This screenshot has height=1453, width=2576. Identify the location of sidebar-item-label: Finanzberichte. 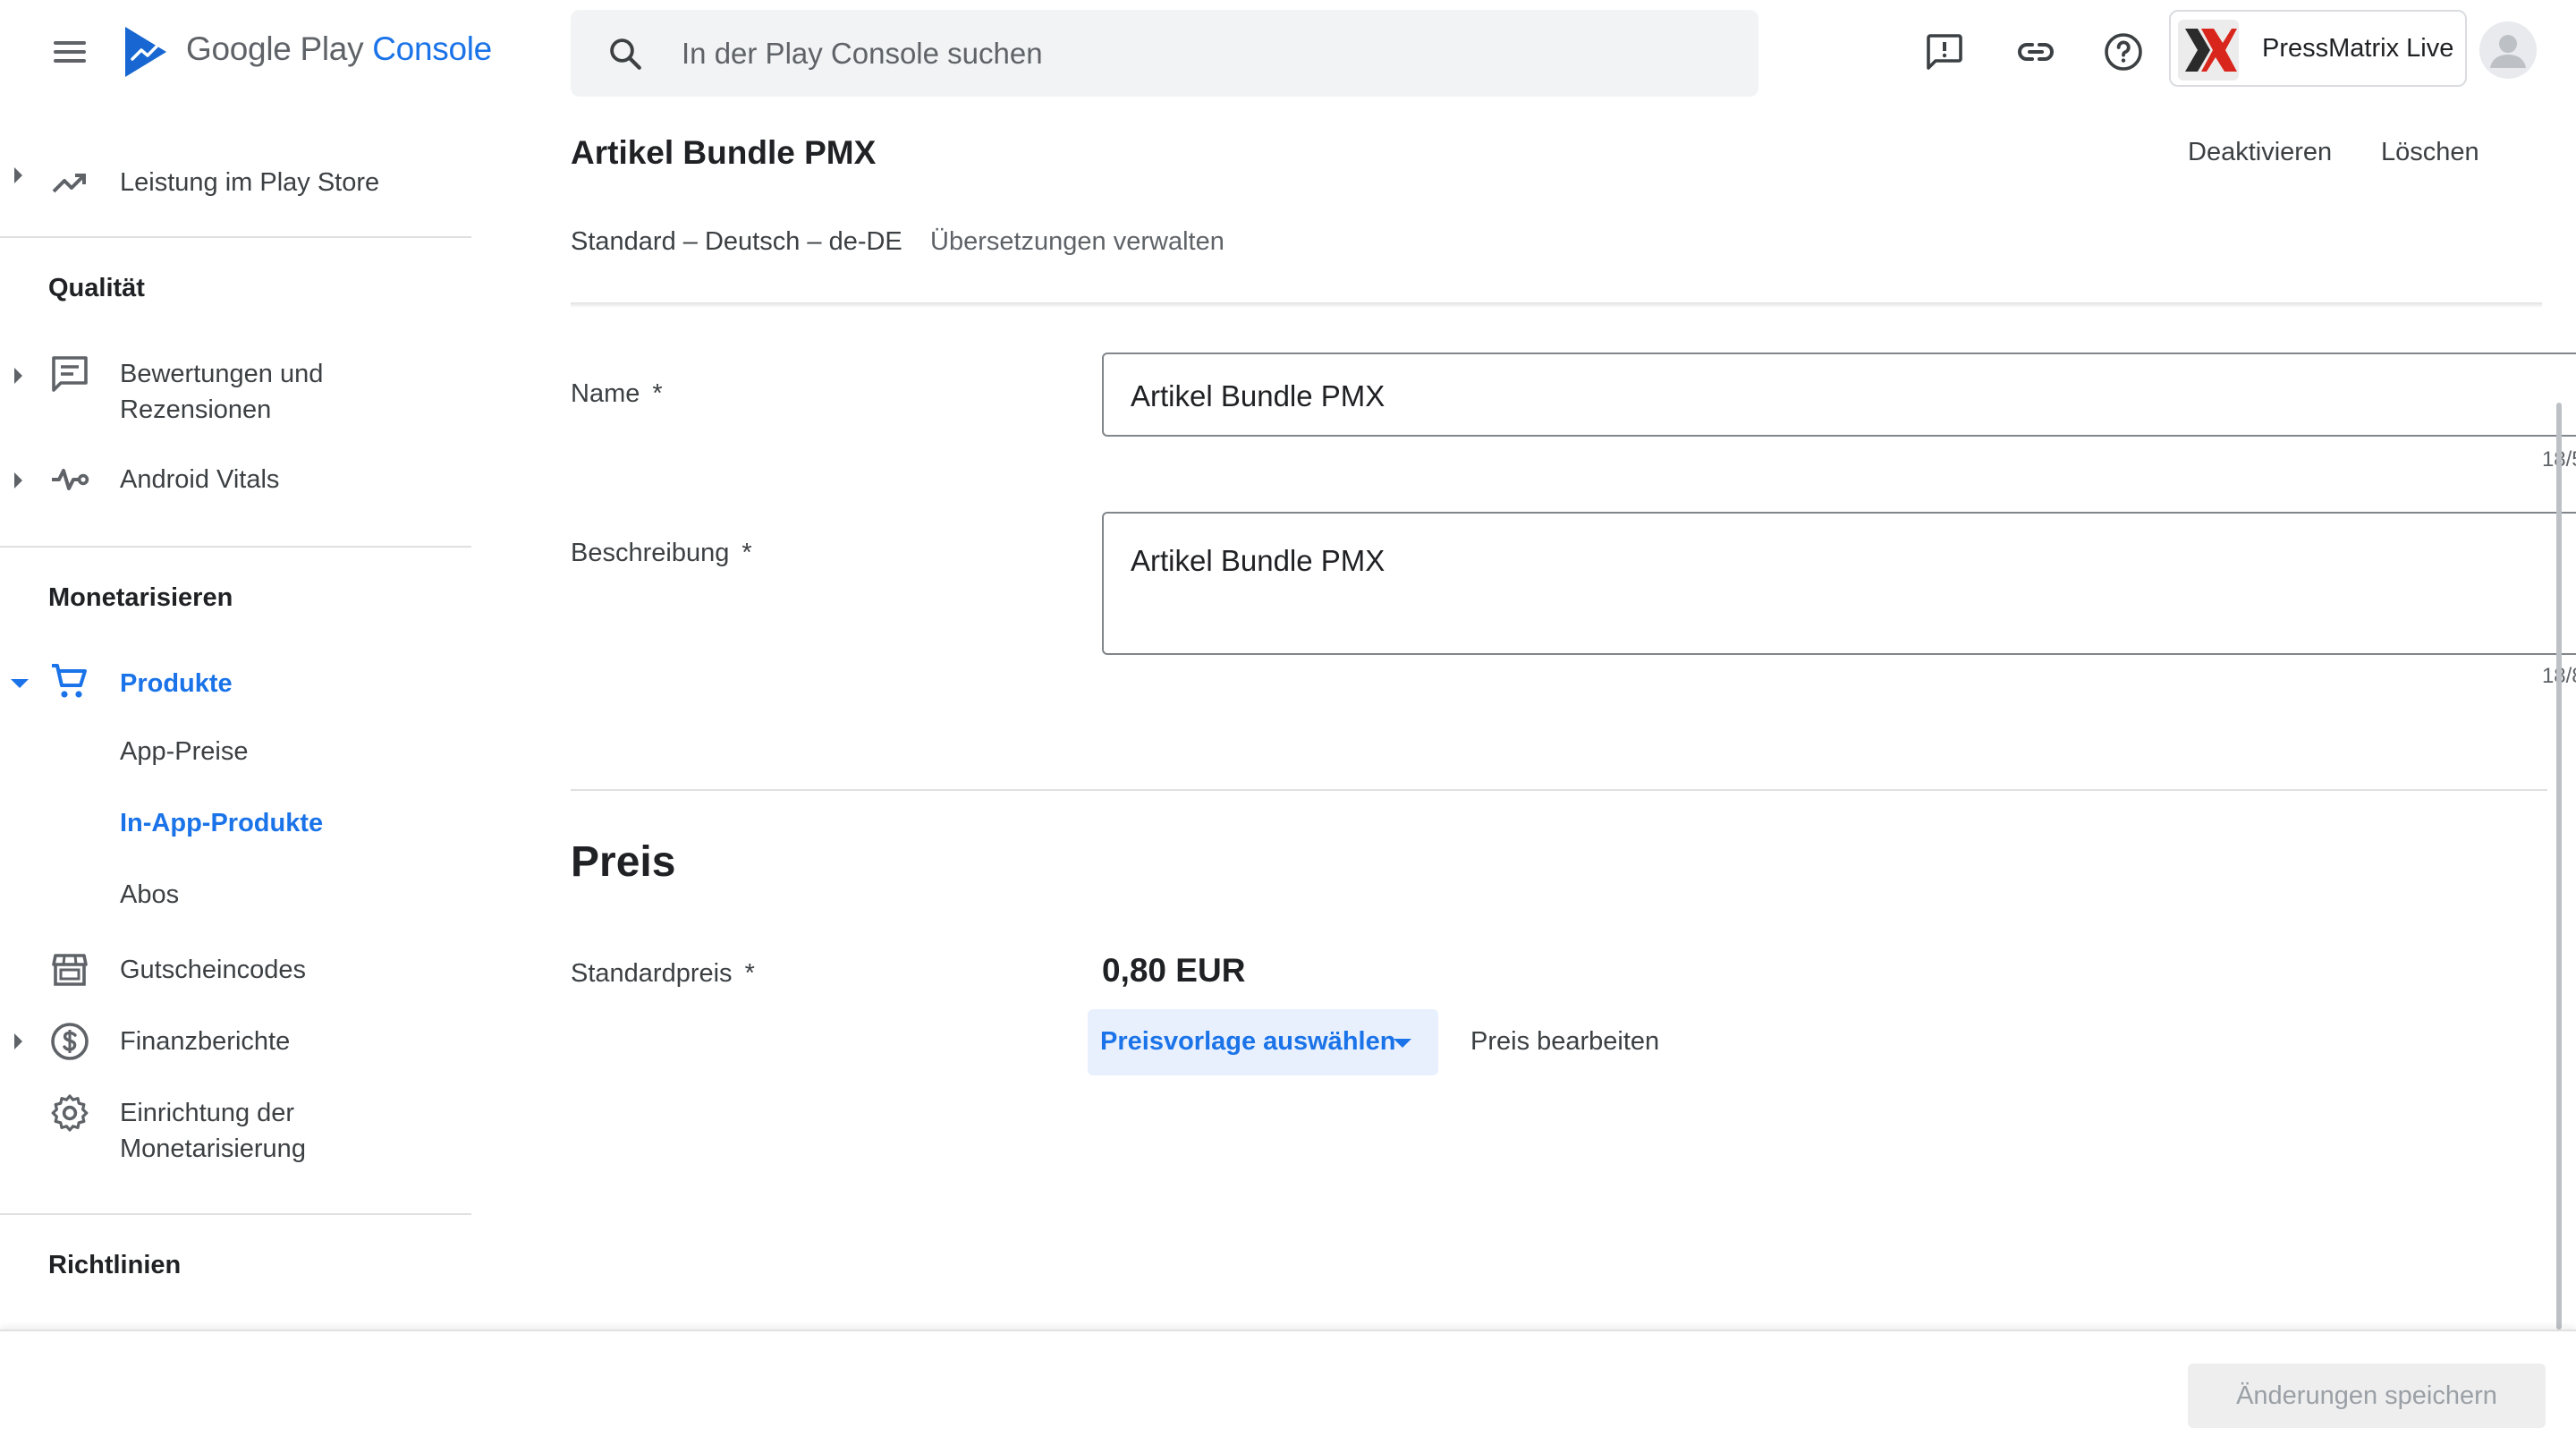
(205, 1041).